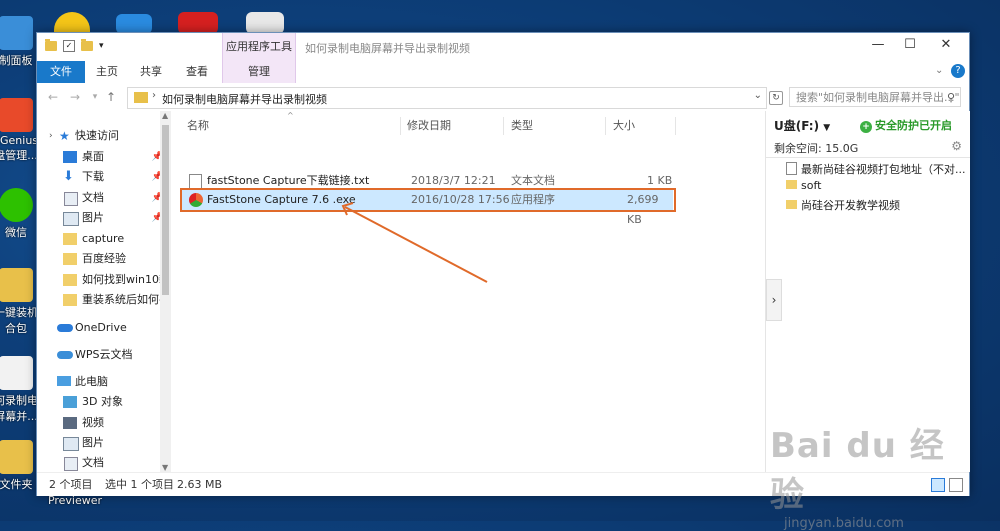  What do you see at coordinates (95, 97) in the screenshot?
I see `recent-locations-icon: ▾` at bounding box center [95, 97].